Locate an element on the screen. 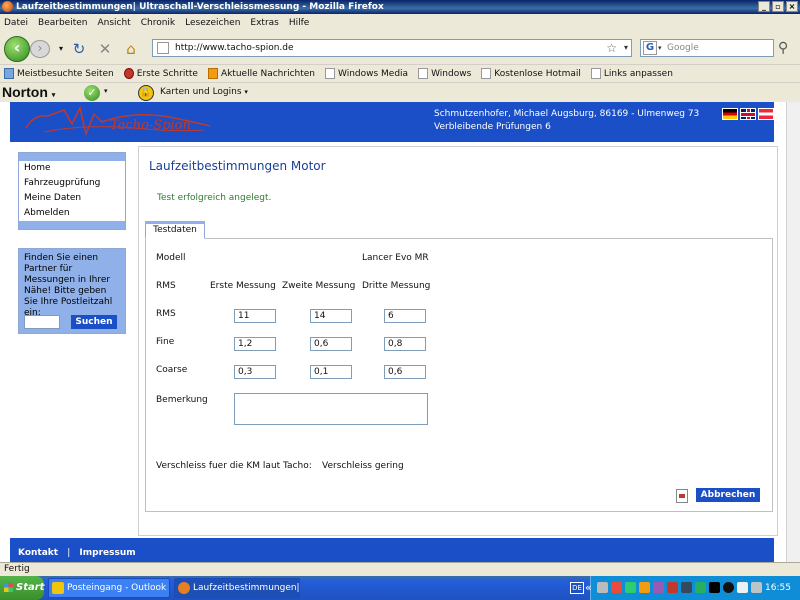 This screenshot has height=600, width=800. sidebar-item-home: Home is located at coordinates (72, 168).